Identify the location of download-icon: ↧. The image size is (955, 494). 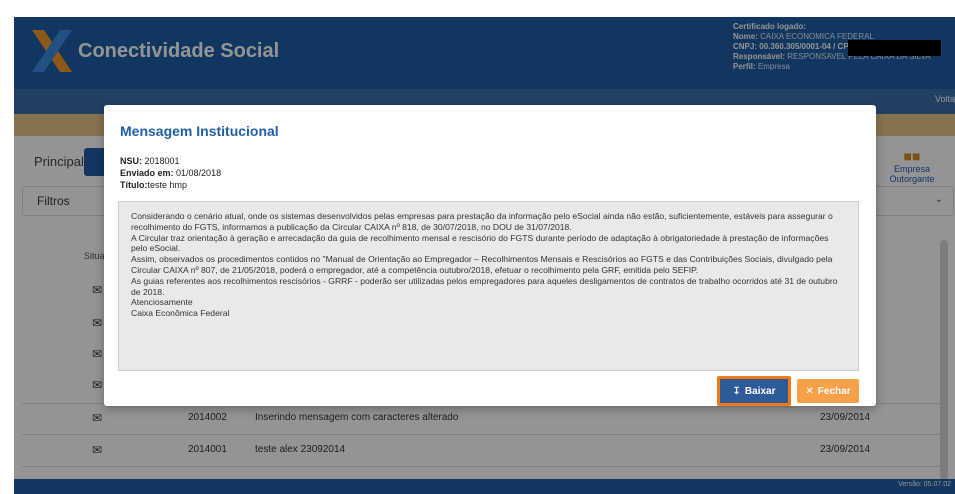
(736, 391).